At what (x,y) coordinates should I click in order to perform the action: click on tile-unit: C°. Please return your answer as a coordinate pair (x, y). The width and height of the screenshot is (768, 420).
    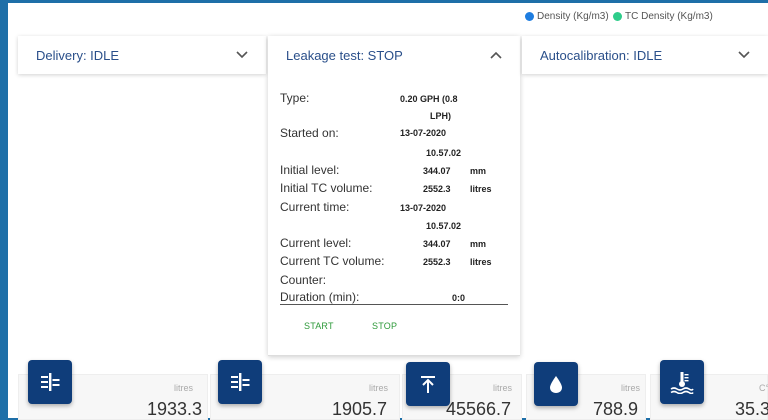
    Looking at the image, I should click on (763, 388).